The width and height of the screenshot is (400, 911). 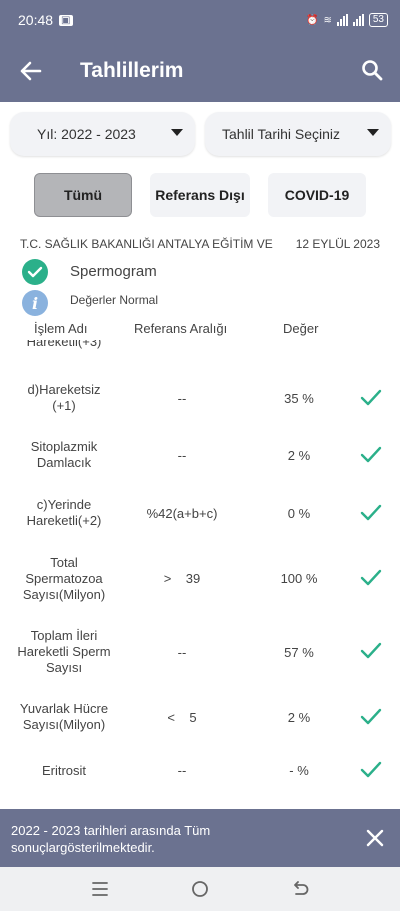 I want to click on row-name: Toplam İleri Hareketli Sperm Sayısı, so click(x=64, y=651).